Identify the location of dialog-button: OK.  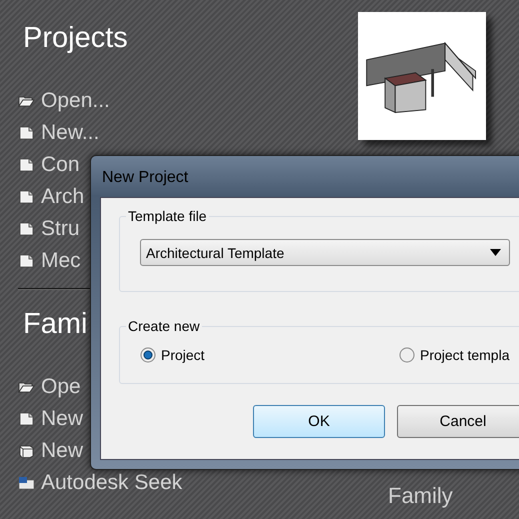
(319, 421).